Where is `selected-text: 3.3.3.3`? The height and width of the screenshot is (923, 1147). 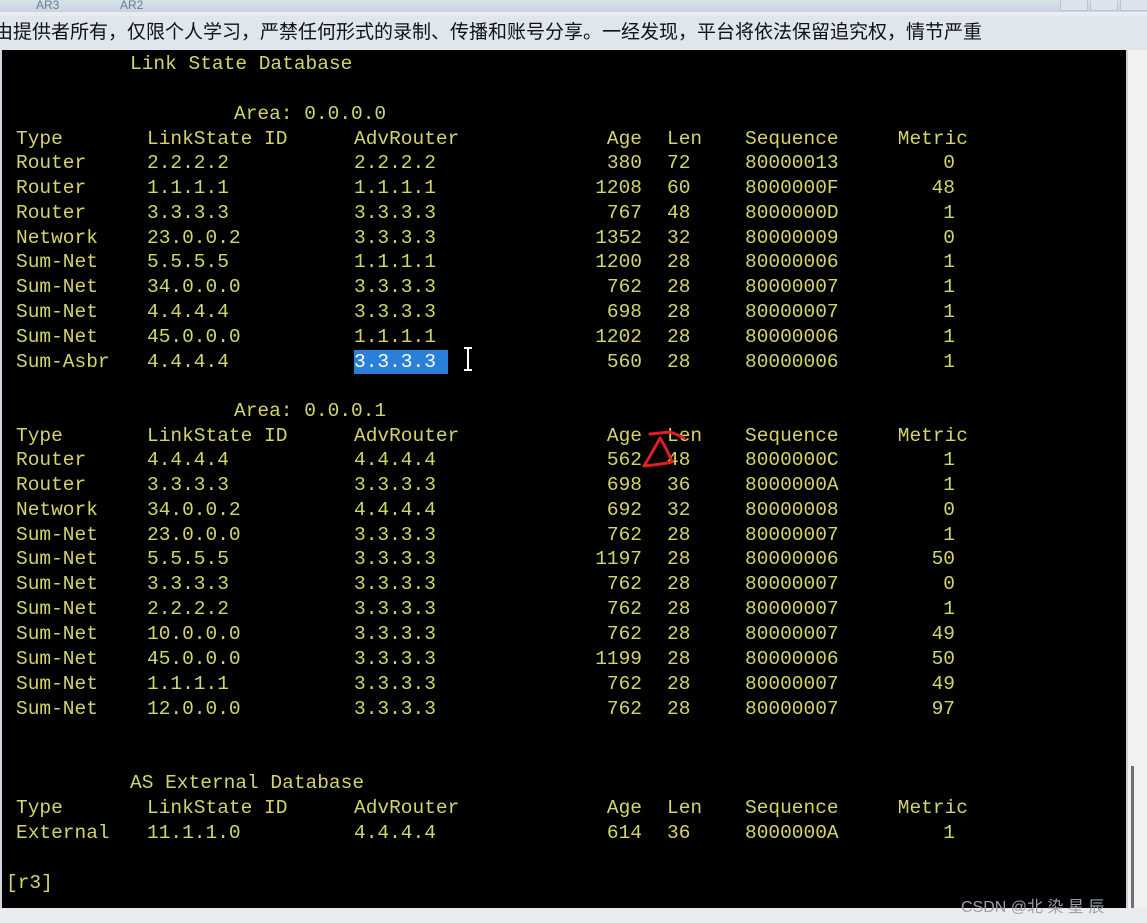
selected-text: 3.3.3.3 is located at coordinates (401, 361).